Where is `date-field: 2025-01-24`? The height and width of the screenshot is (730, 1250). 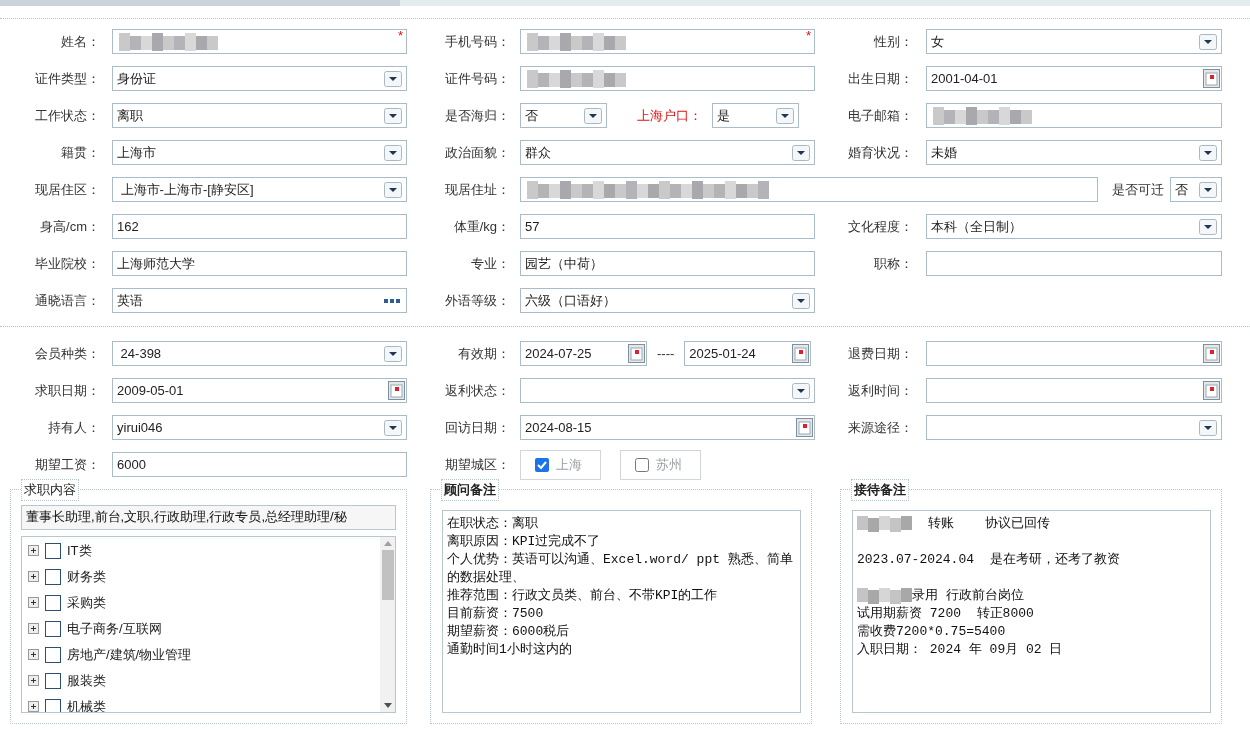
date-field: 2025-01-24 is located at coordinates (748, 353).